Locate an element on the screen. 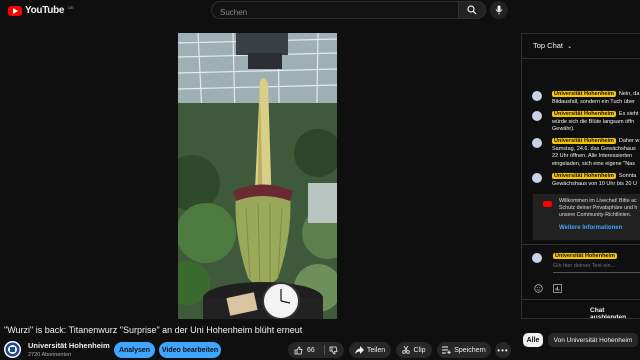 The image size is (640, 360). save-label: Speichern is located at coordinates (470, 350).